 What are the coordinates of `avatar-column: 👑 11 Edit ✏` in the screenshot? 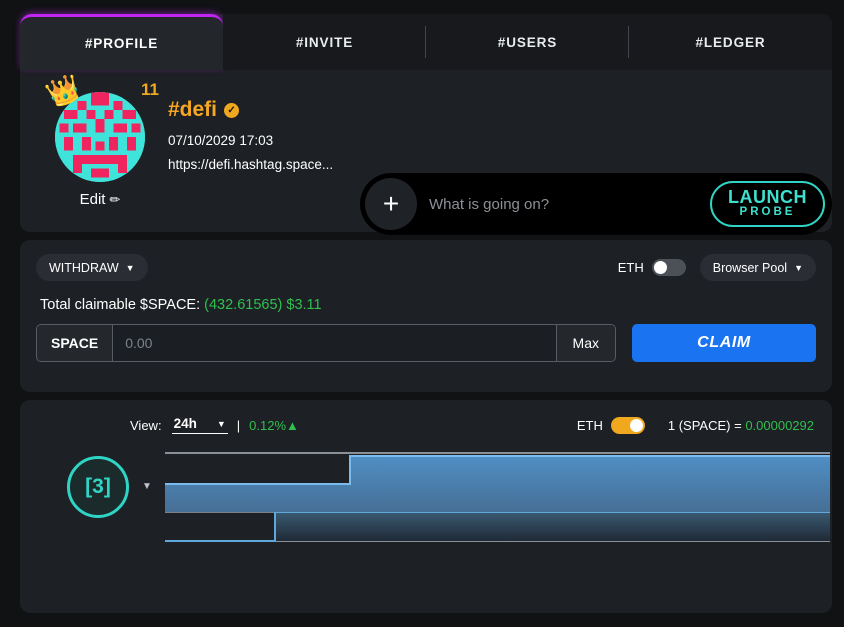 It's located at (100, 139).